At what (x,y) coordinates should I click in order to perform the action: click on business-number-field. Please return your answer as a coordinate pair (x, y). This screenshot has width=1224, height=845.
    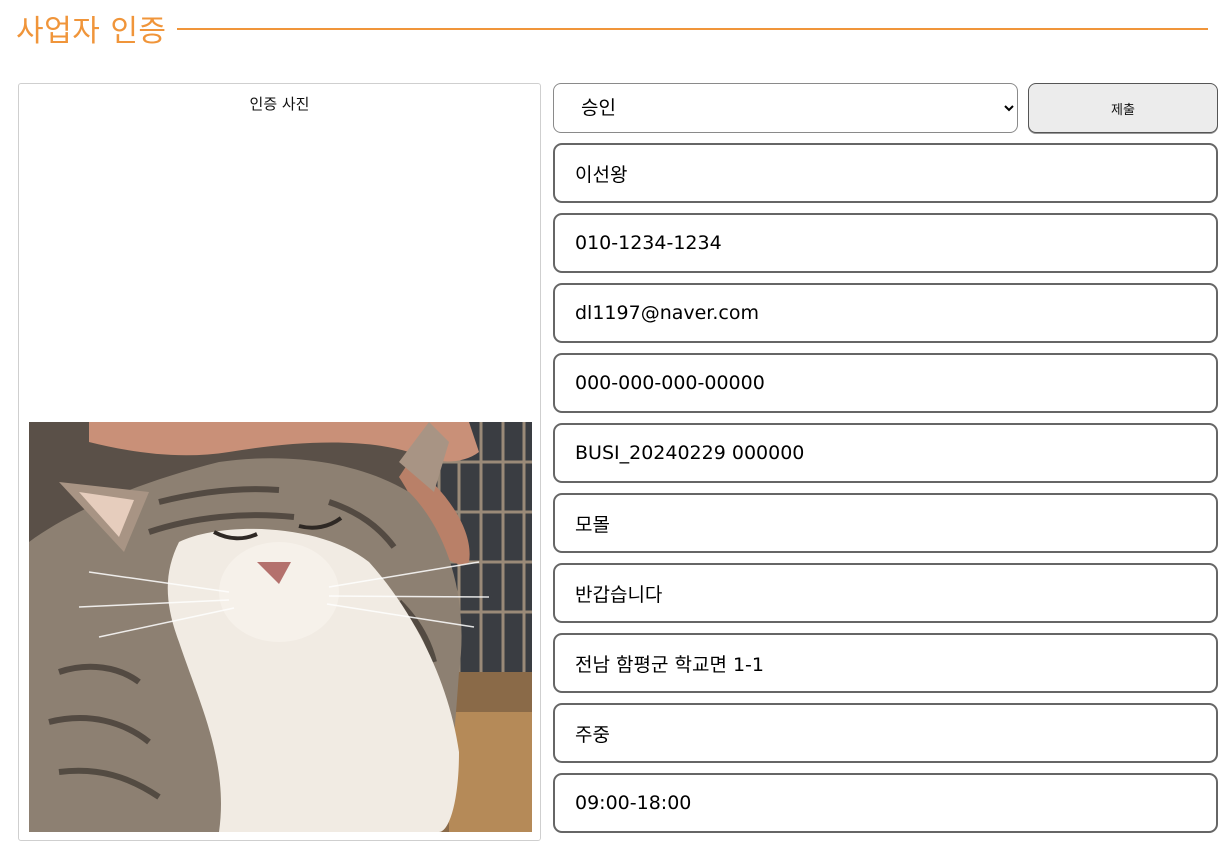
    Looking at the image, I should click on (885, 383).